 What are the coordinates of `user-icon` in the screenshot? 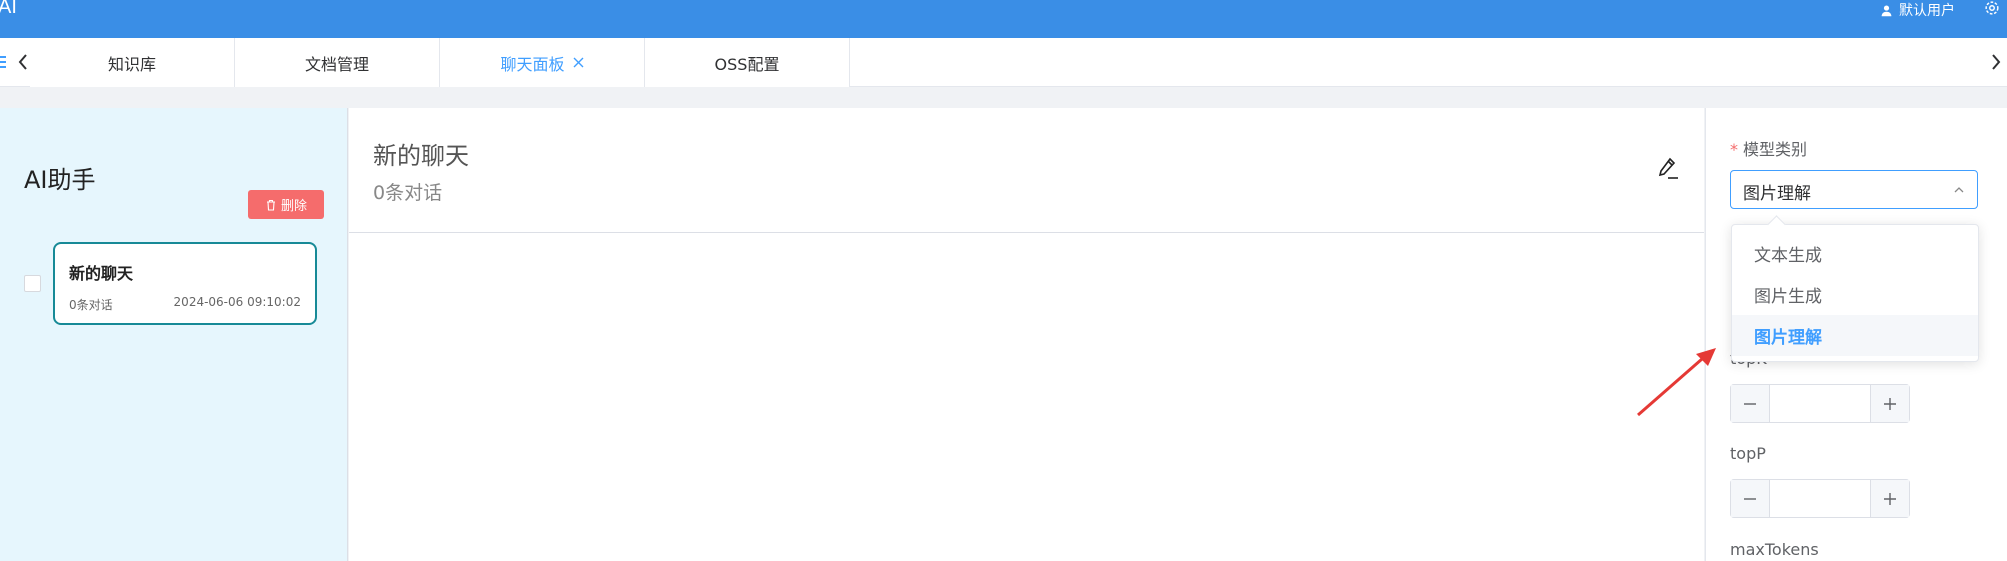 It's located at (1886, 10).